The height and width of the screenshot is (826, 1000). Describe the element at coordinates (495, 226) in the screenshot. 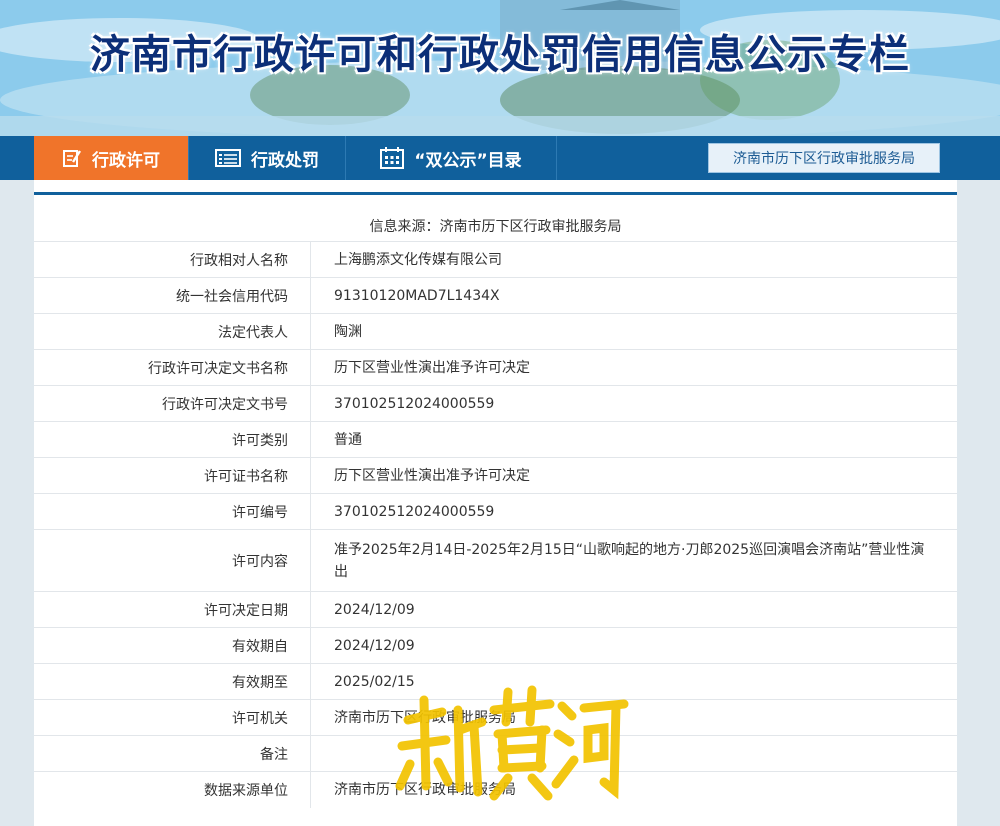

I see `info-source: 信息来源：济南市历下区行政审批服务局` at that location.